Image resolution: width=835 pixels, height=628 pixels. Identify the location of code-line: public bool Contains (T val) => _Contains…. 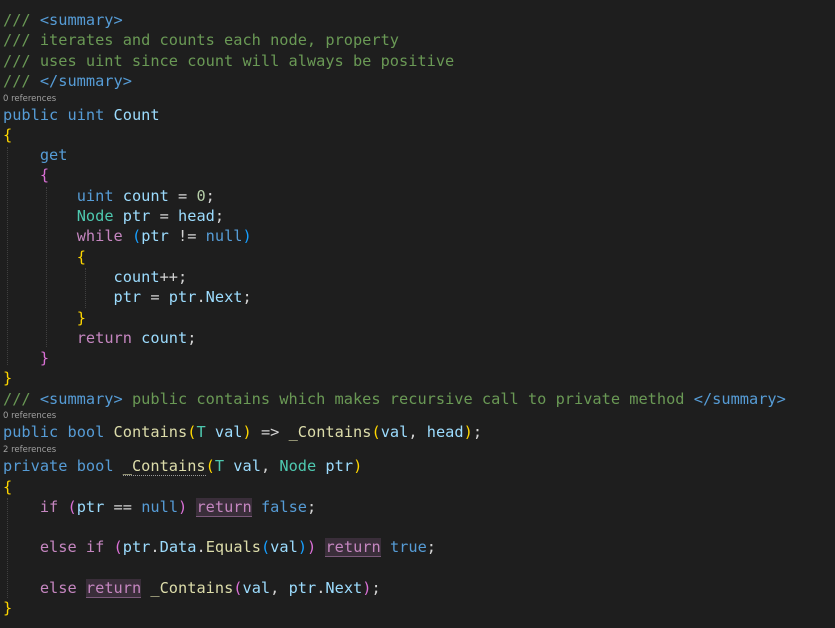
(242, 432).